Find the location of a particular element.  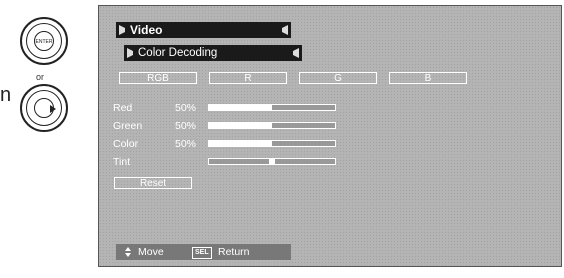

right-arrow-icon is located at coordinates (53, 109).